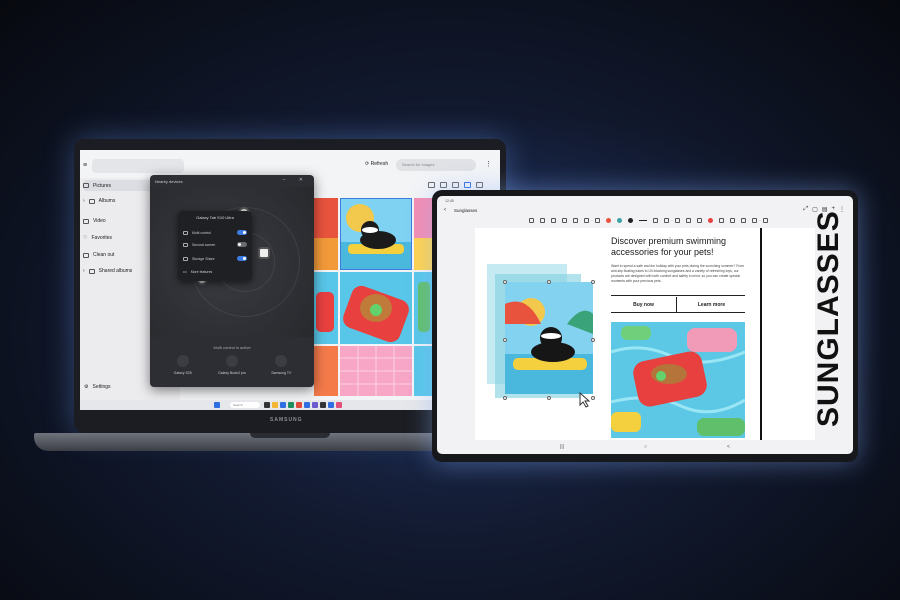 The width and height of the screenshot is (900, 600). What do you see at coordinates (542, 220) in the screenshot?
I see `pen-tool-icon` at bounding box center [542, 220].